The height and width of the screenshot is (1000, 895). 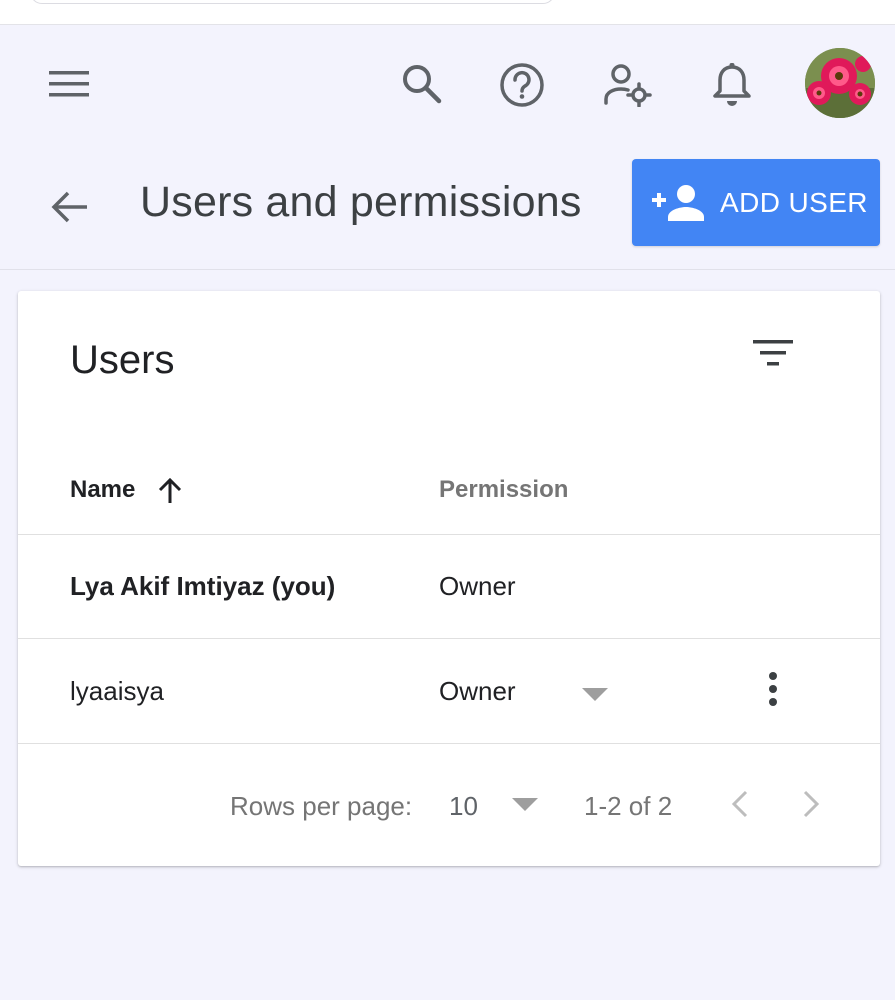 What do you see at coordinates (122, 360) in the screenshot?
I see `card-title: Users` at bounding box center [122, 360].